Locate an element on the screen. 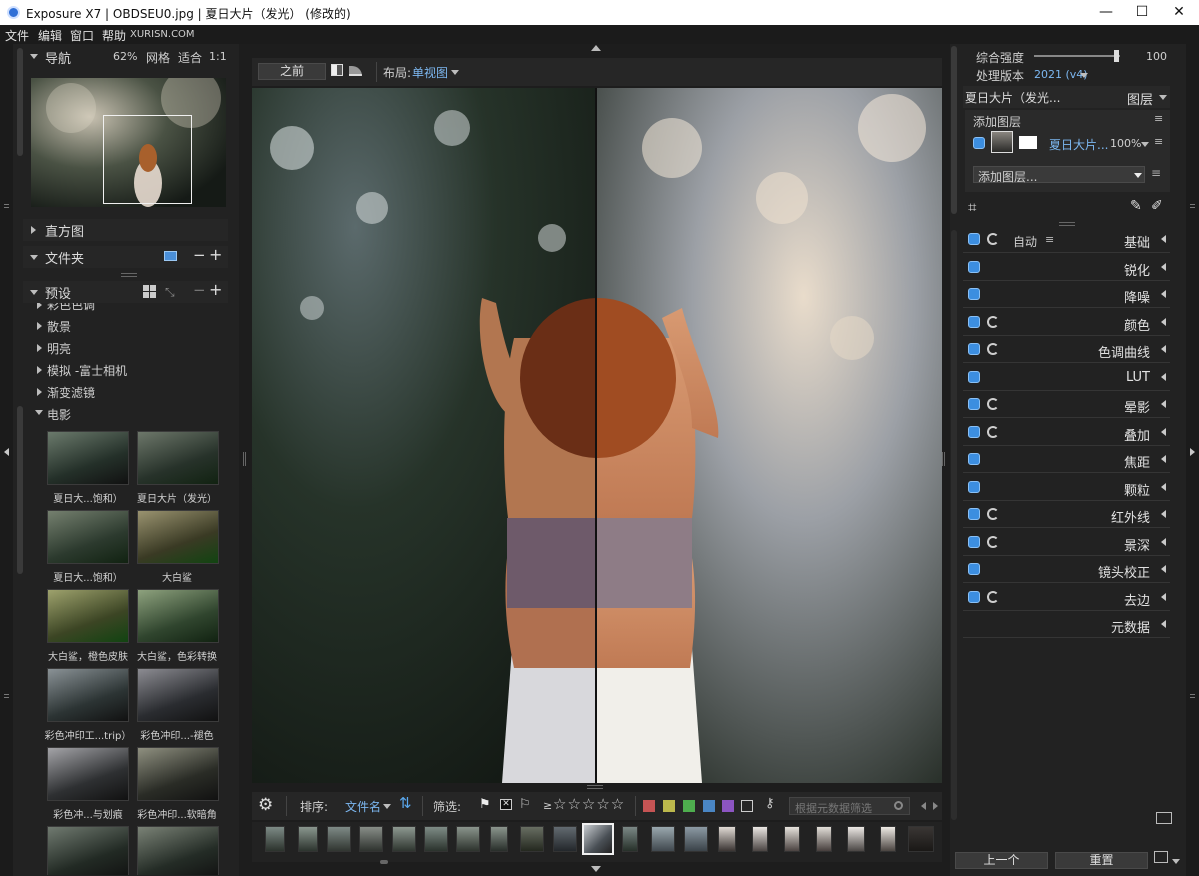  presets-header: 预设 ⤡ − + is located at coordinates (125, 291).